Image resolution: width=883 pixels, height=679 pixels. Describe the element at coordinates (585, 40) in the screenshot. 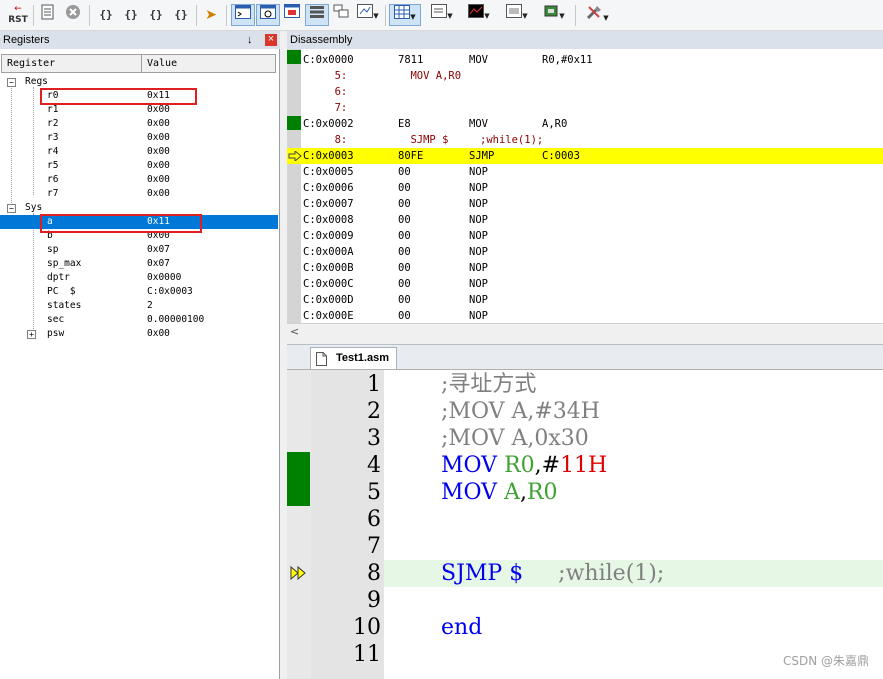

I see `disassembly-title-bar: Disassembly` at that location.